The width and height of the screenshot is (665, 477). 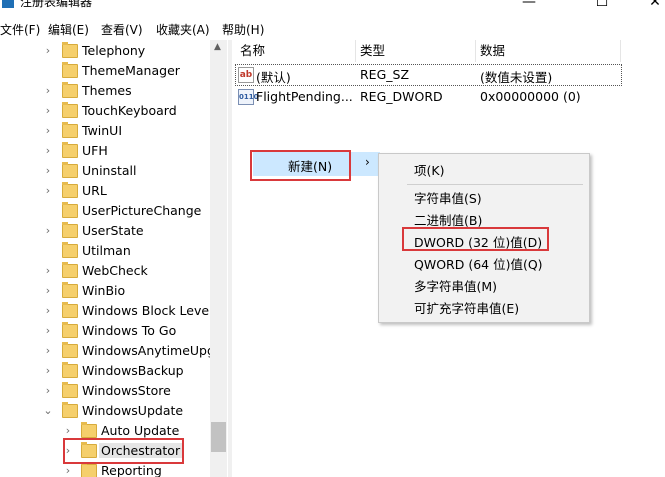 I want to click on tree-item-label: WindowsUpdate, so click(x=133, y=410).